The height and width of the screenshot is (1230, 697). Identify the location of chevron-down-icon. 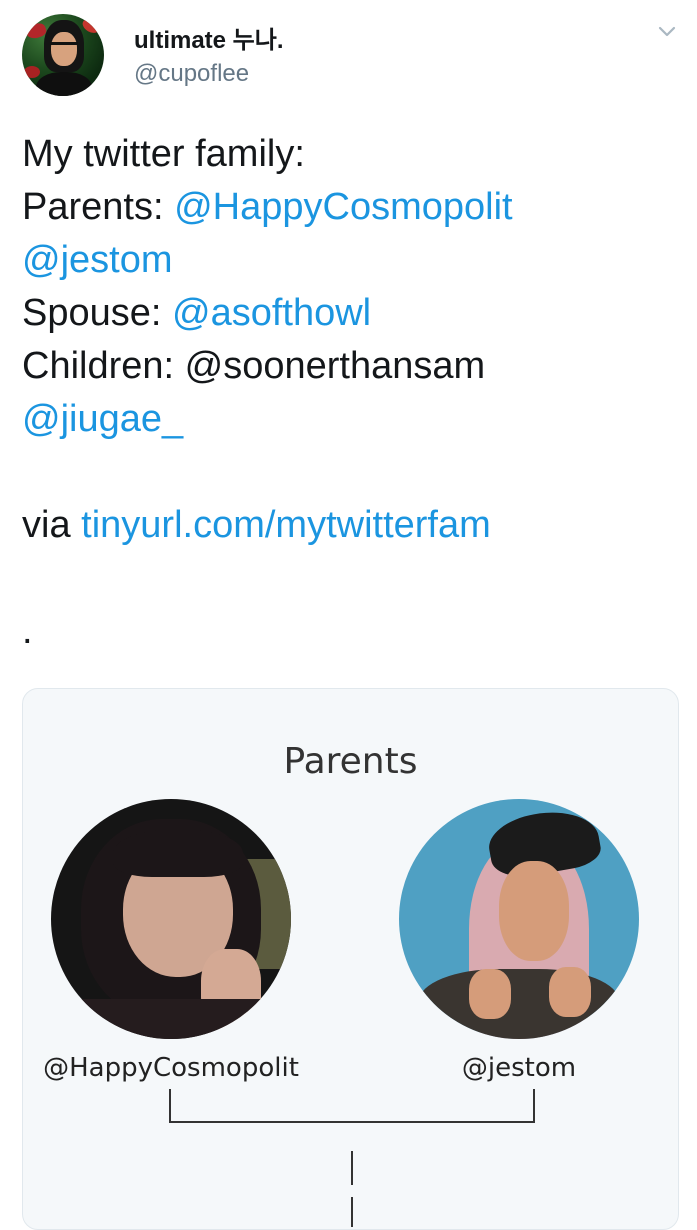
(667, 32).